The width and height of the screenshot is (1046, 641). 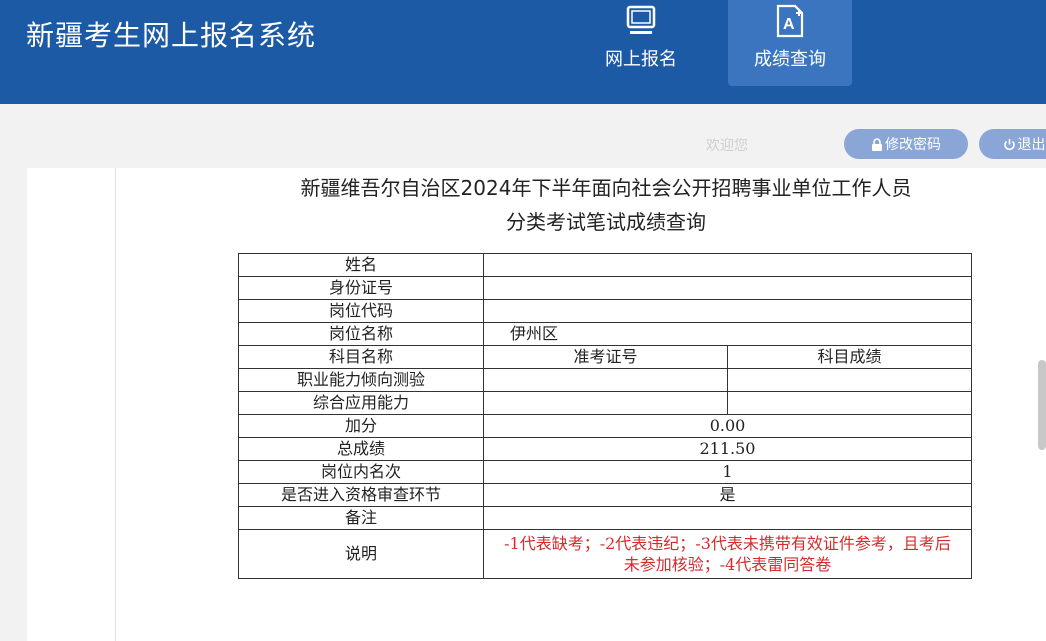 I want to click on score-document-icon: A, so click(x=790, y=21).